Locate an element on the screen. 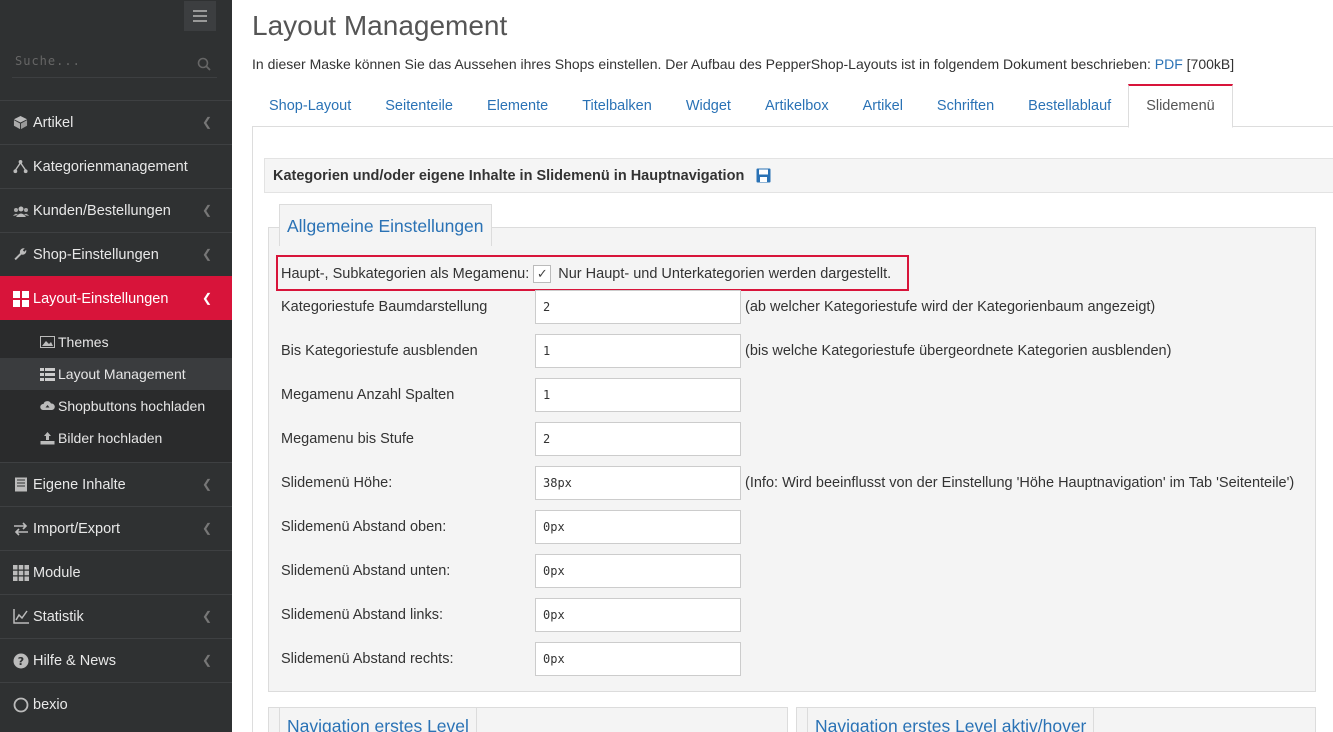 Image resolution: width=1333 pixels, height=732 pixels. sidebar-search is located at coordinates (114, 63).